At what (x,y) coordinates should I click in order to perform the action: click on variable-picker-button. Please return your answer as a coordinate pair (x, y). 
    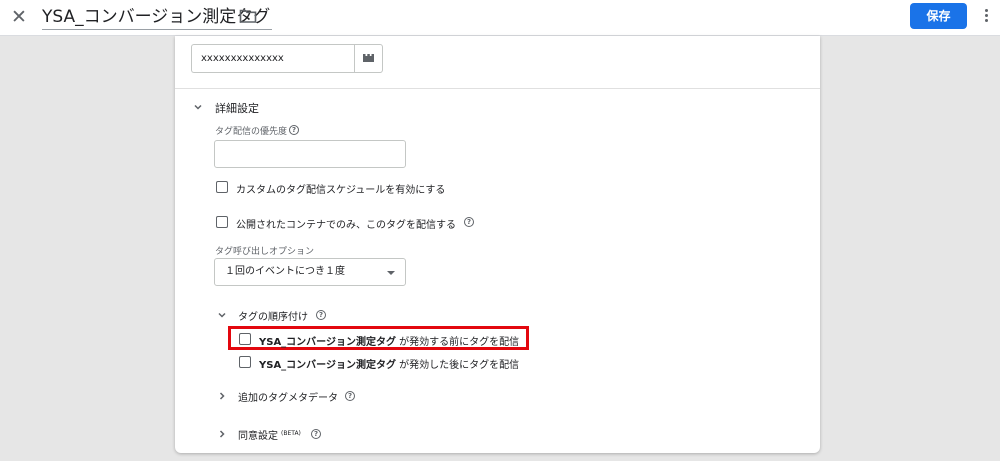
    Looking at the image, I should click on (368, 58).